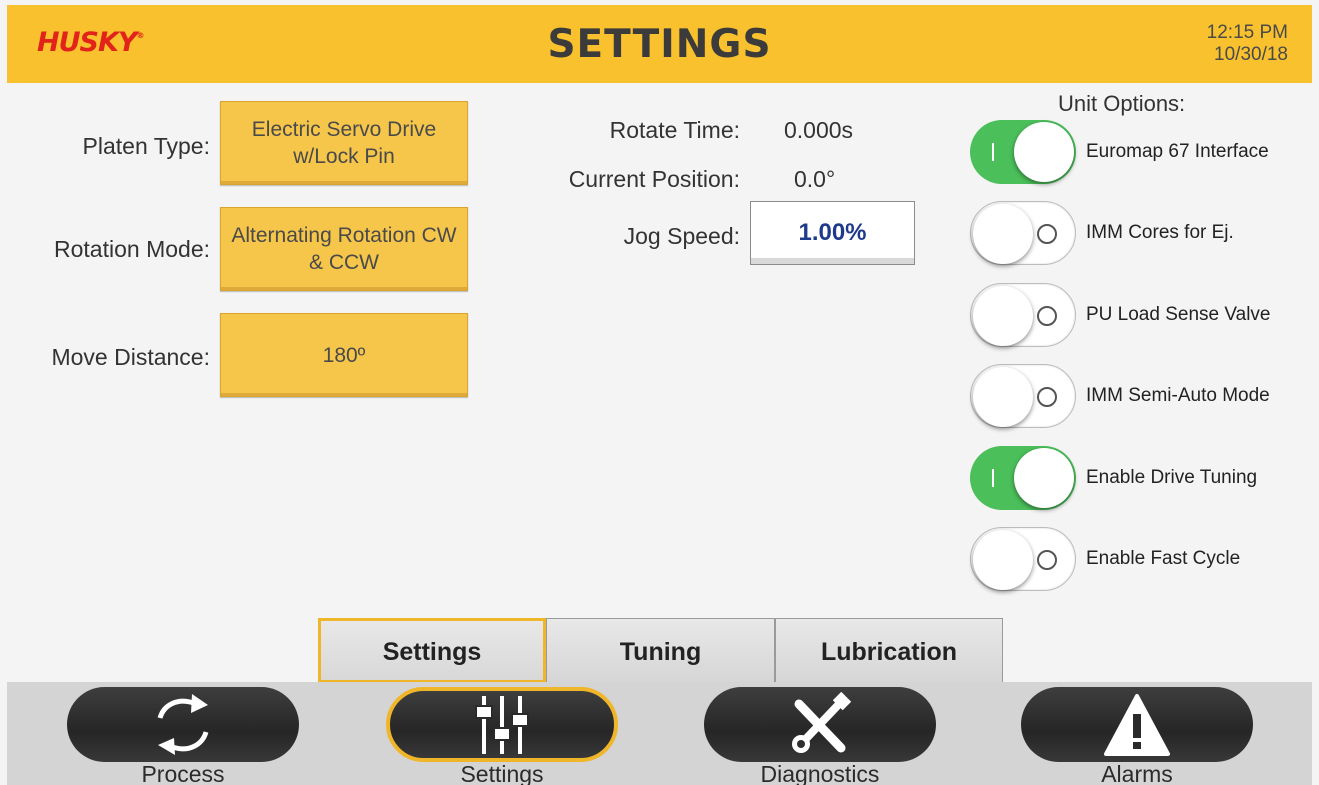  What do you see at coordinates (1177, 151) in the screenshot?
I see `option-label: Euromap 67 Interface` at bounding box center [1177, 151].